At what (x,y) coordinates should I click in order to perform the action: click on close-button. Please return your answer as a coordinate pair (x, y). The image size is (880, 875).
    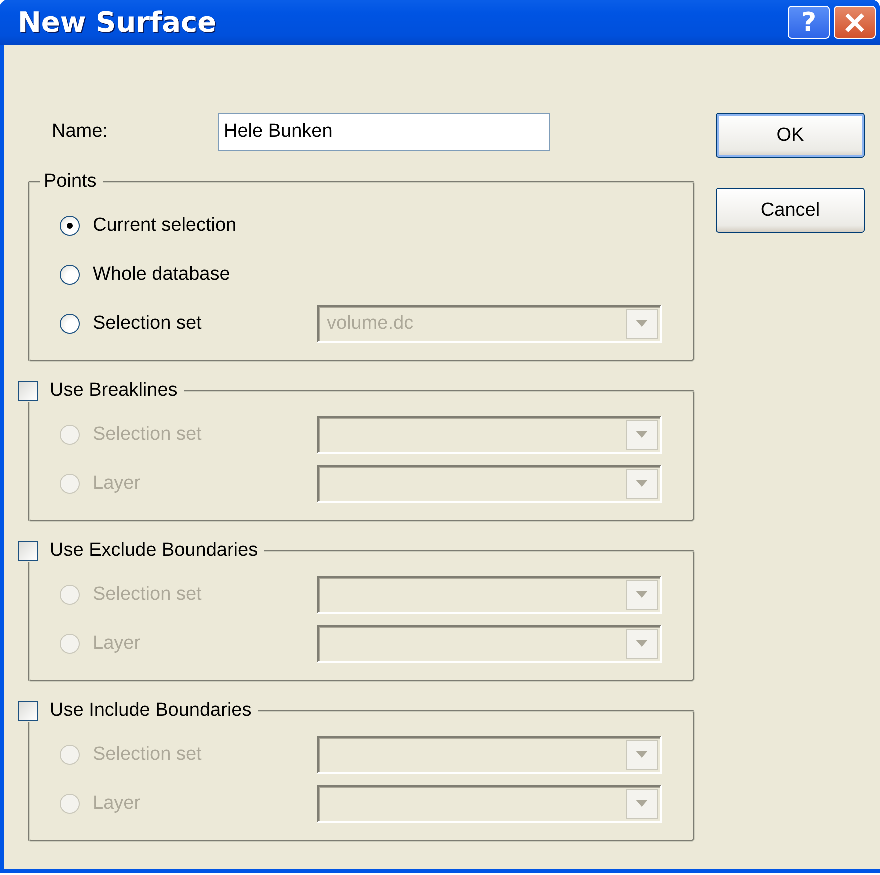
    Looking at the image, I should click on (855, 22).